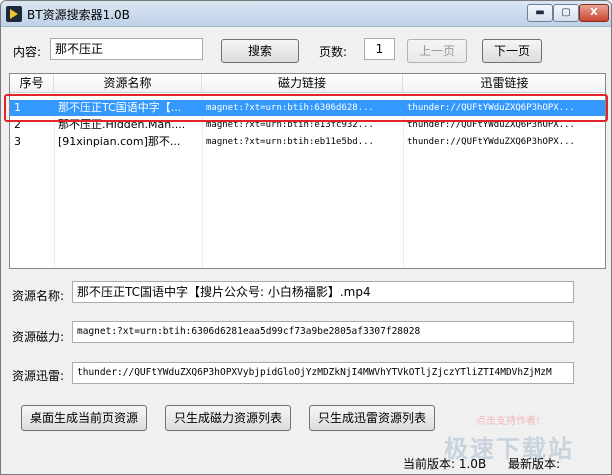 The width and height of the screenshot is (612, 475). I want to click on row-index: 3, so click(17, 141).